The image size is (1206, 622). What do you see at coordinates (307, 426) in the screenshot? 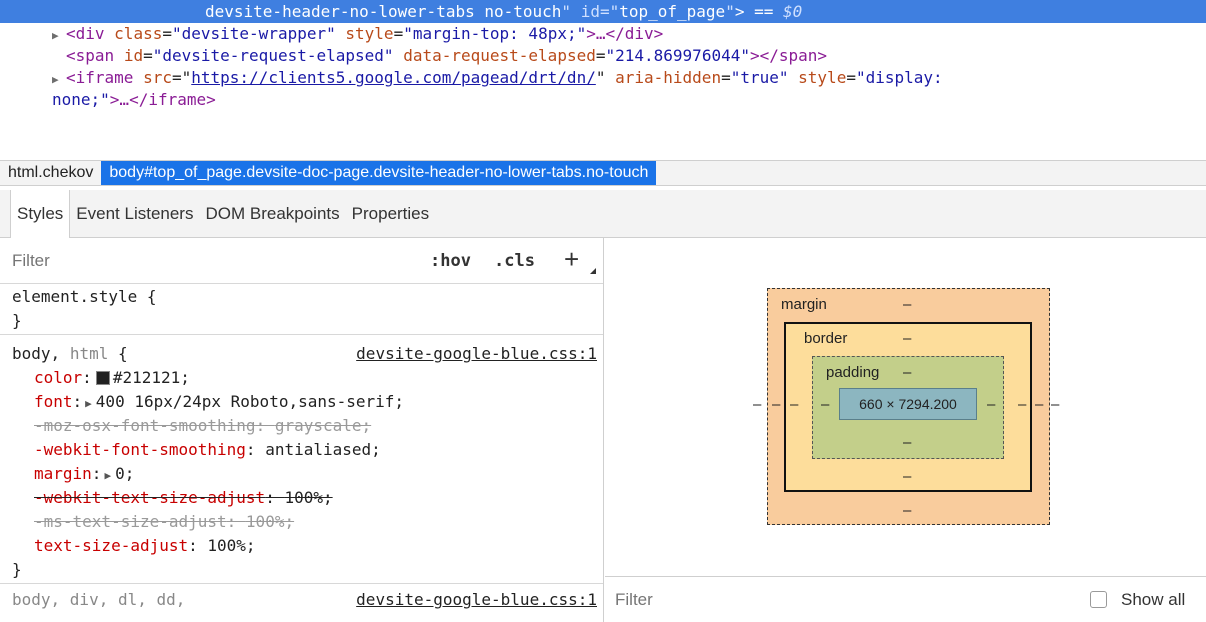
I see `declaration-moz-font-smoothing: -moz-osx-font-smoothing: grayscale;` at bounding box center [307, 426].